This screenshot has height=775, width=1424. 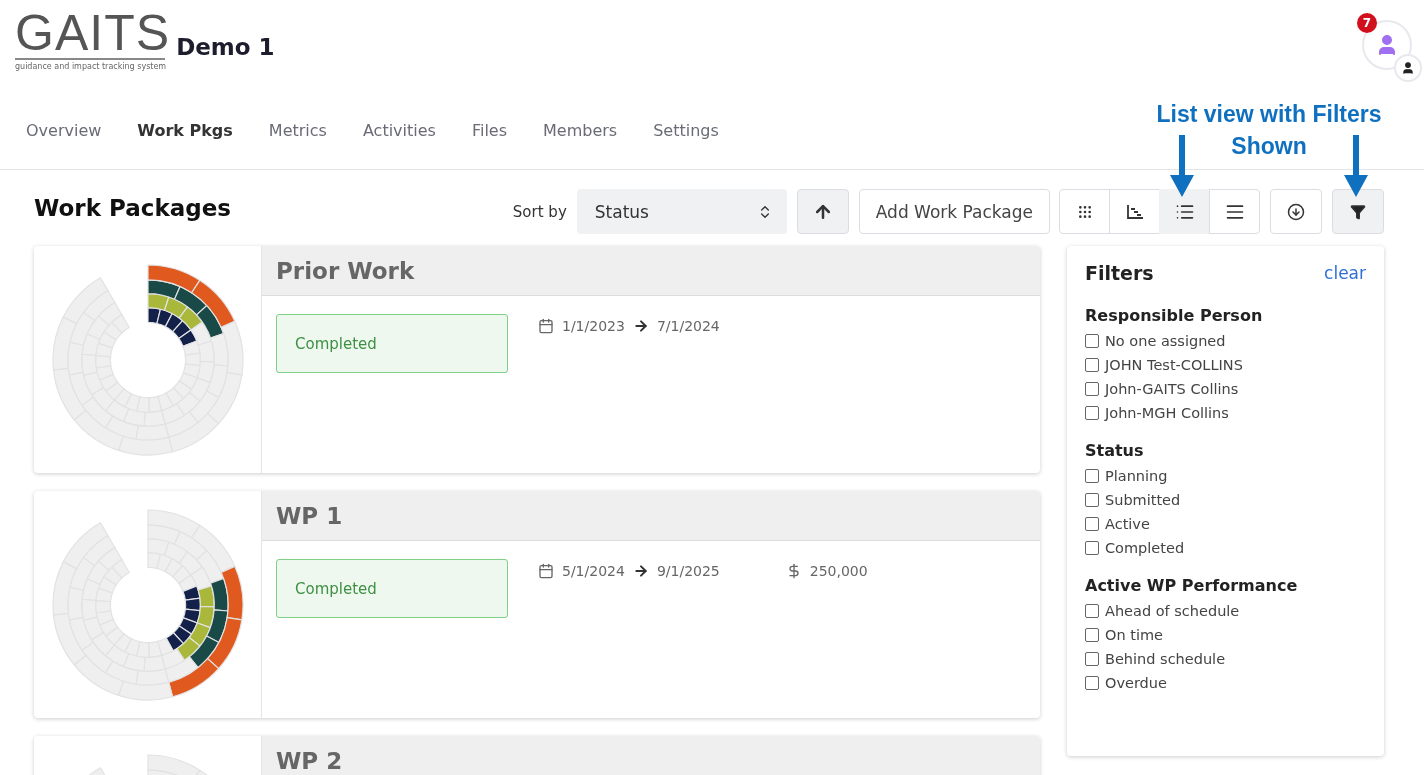 I want to click on work-package-card: WP 2, so click(x=537, y=755).